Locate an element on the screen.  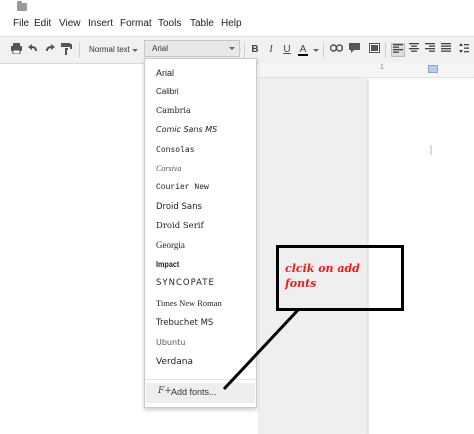
font-option-impact: Impact is located at coordinates (167, 264).